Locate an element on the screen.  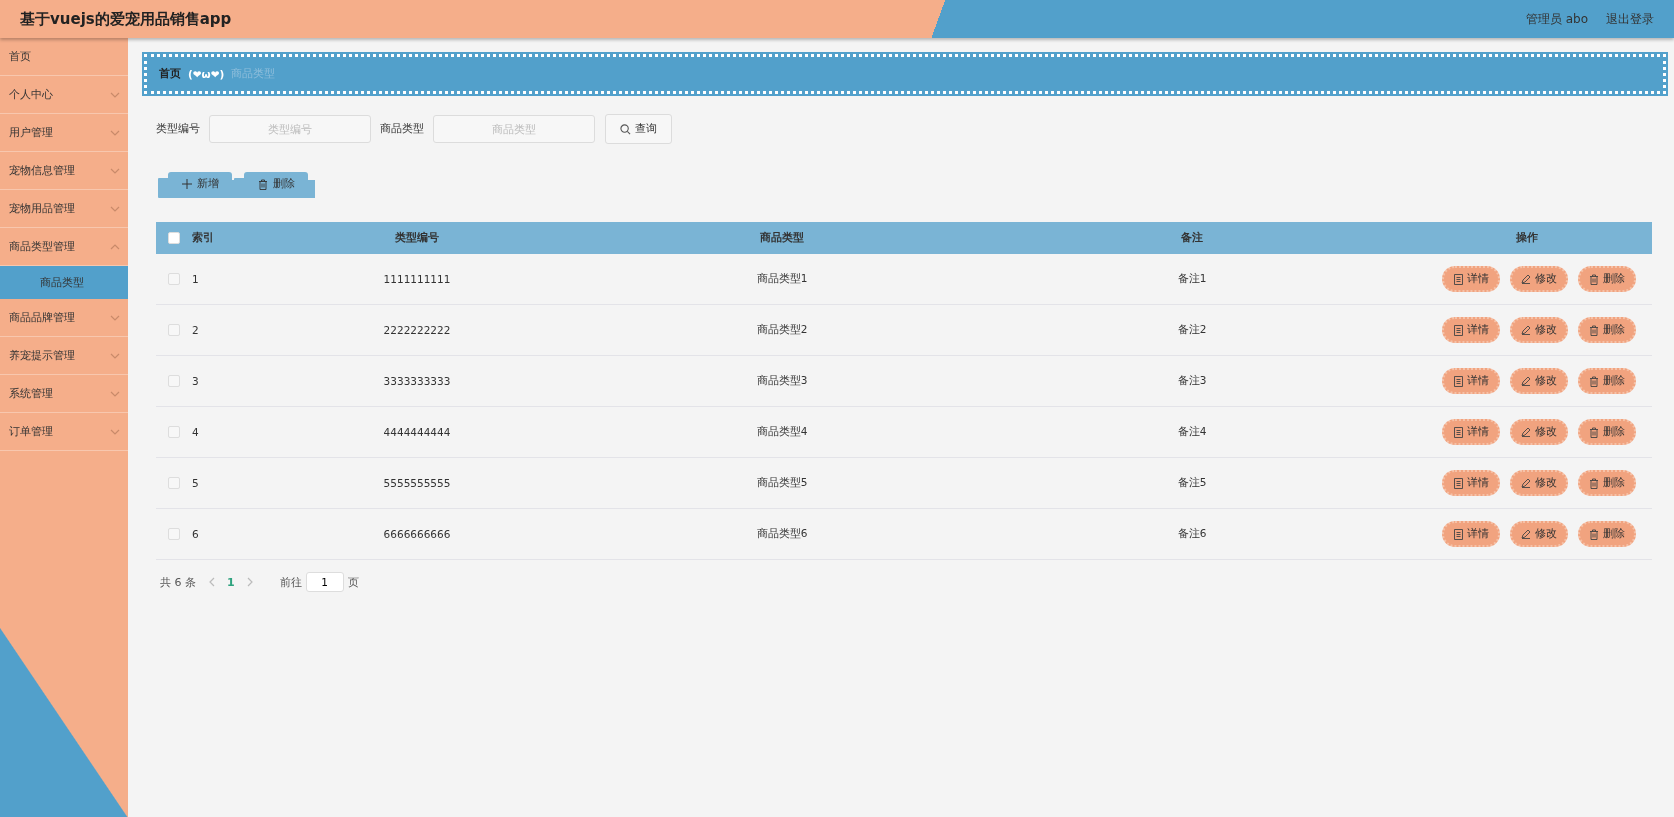
table-cell: 2 is located at coordinates (195, 330).